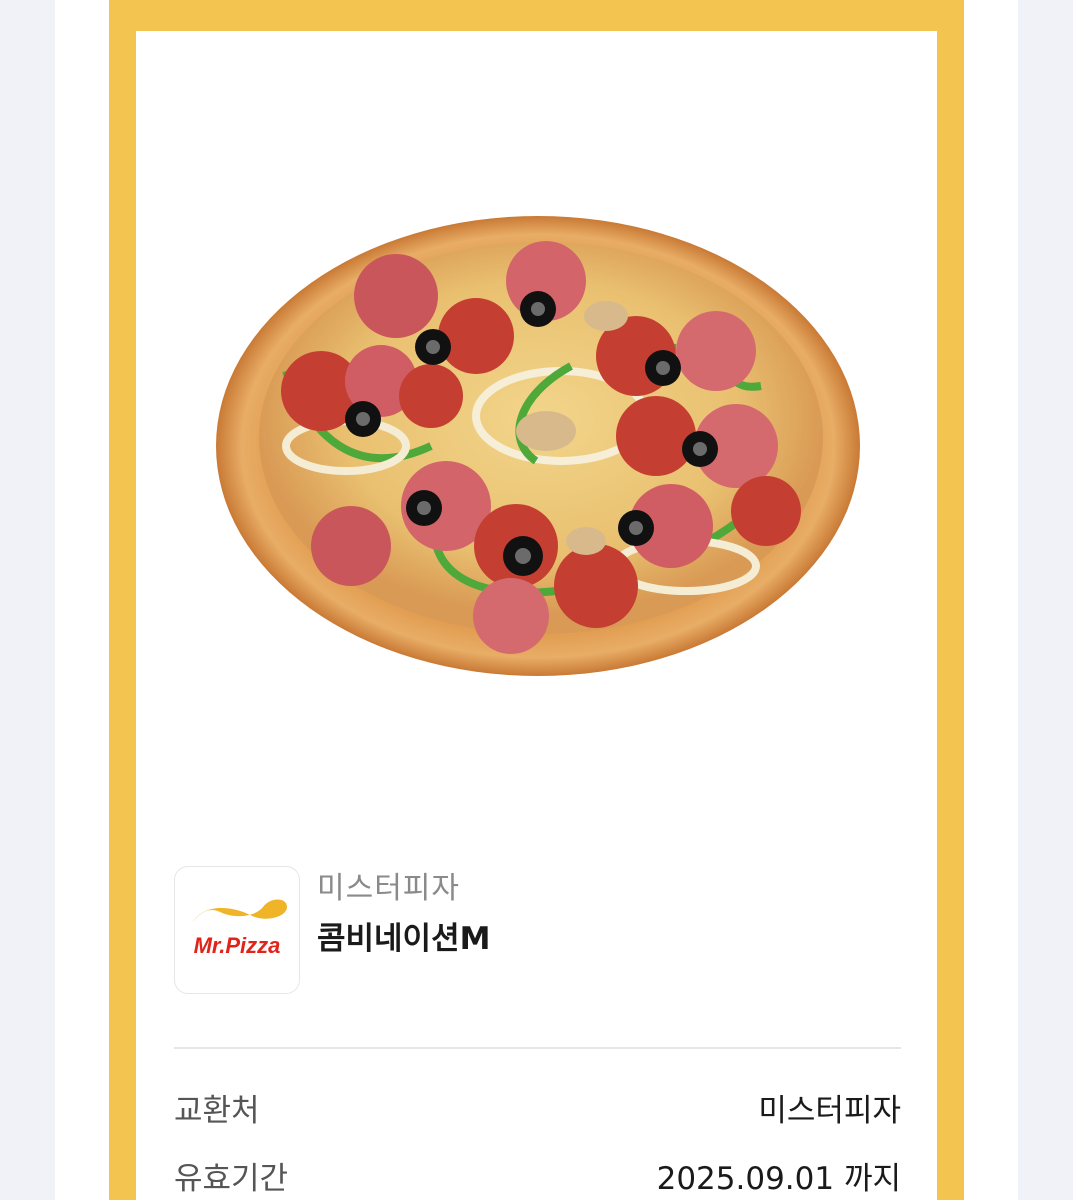 This screenshot has width=1073, height=1200. Describe the element at coordinates (240, 928) in the screenshot. I see `mr-pizza-logo-icon: Mr.Pizza` at that location.